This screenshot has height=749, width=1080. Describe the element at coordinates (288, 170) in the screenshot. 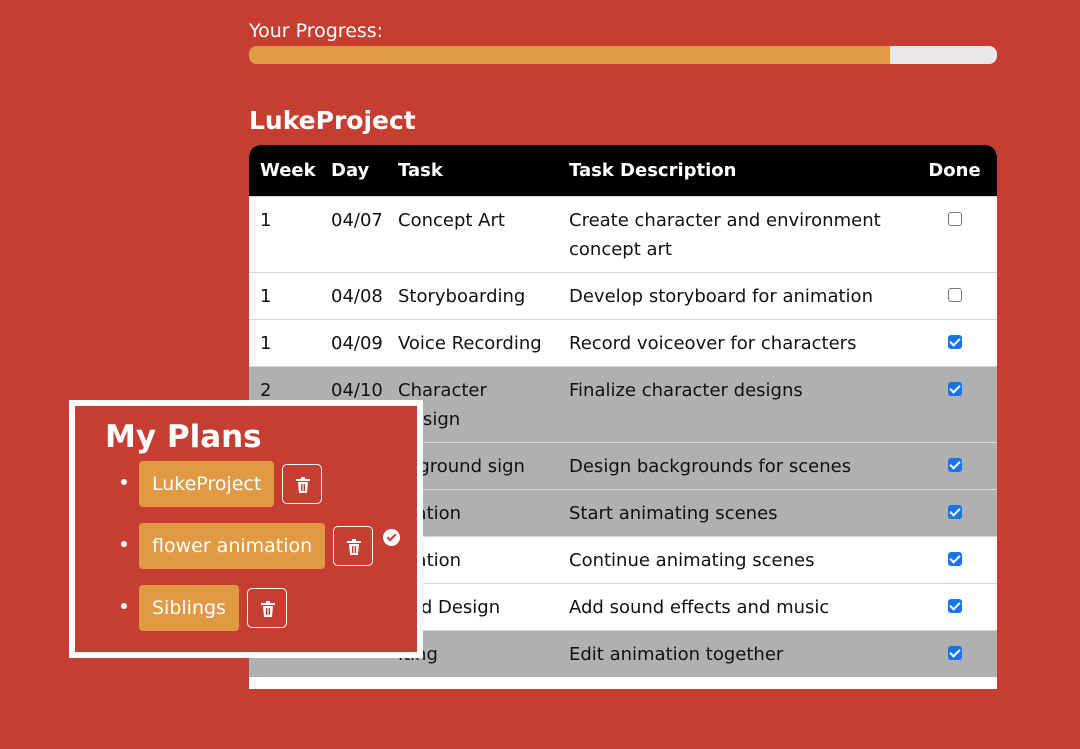

I see `column-header-week: Week` at that location.